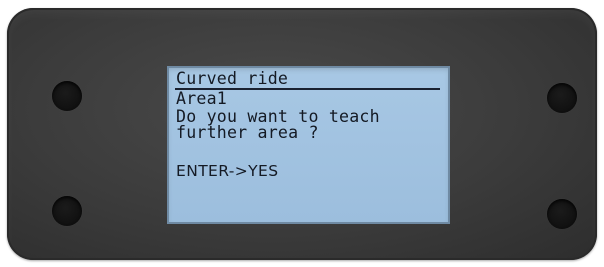 The image size is (604, 267). Describe the element at coordinates (67, 211) in the screenshot. I see `mounting-hole-bottom-left` at that location.